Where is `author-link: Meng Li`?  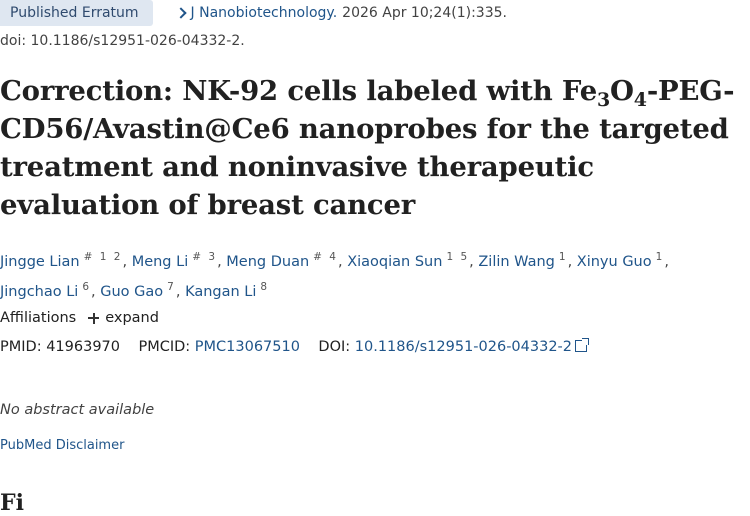
author-link: Meng Li is located at coordinates (160, 262).